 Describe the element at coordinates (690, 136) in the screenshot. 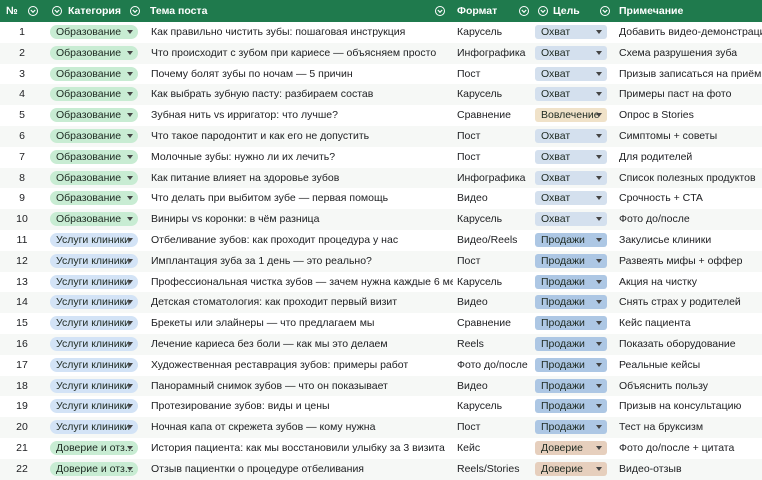

I see `note-cell: Симптомы + советы` at that location.